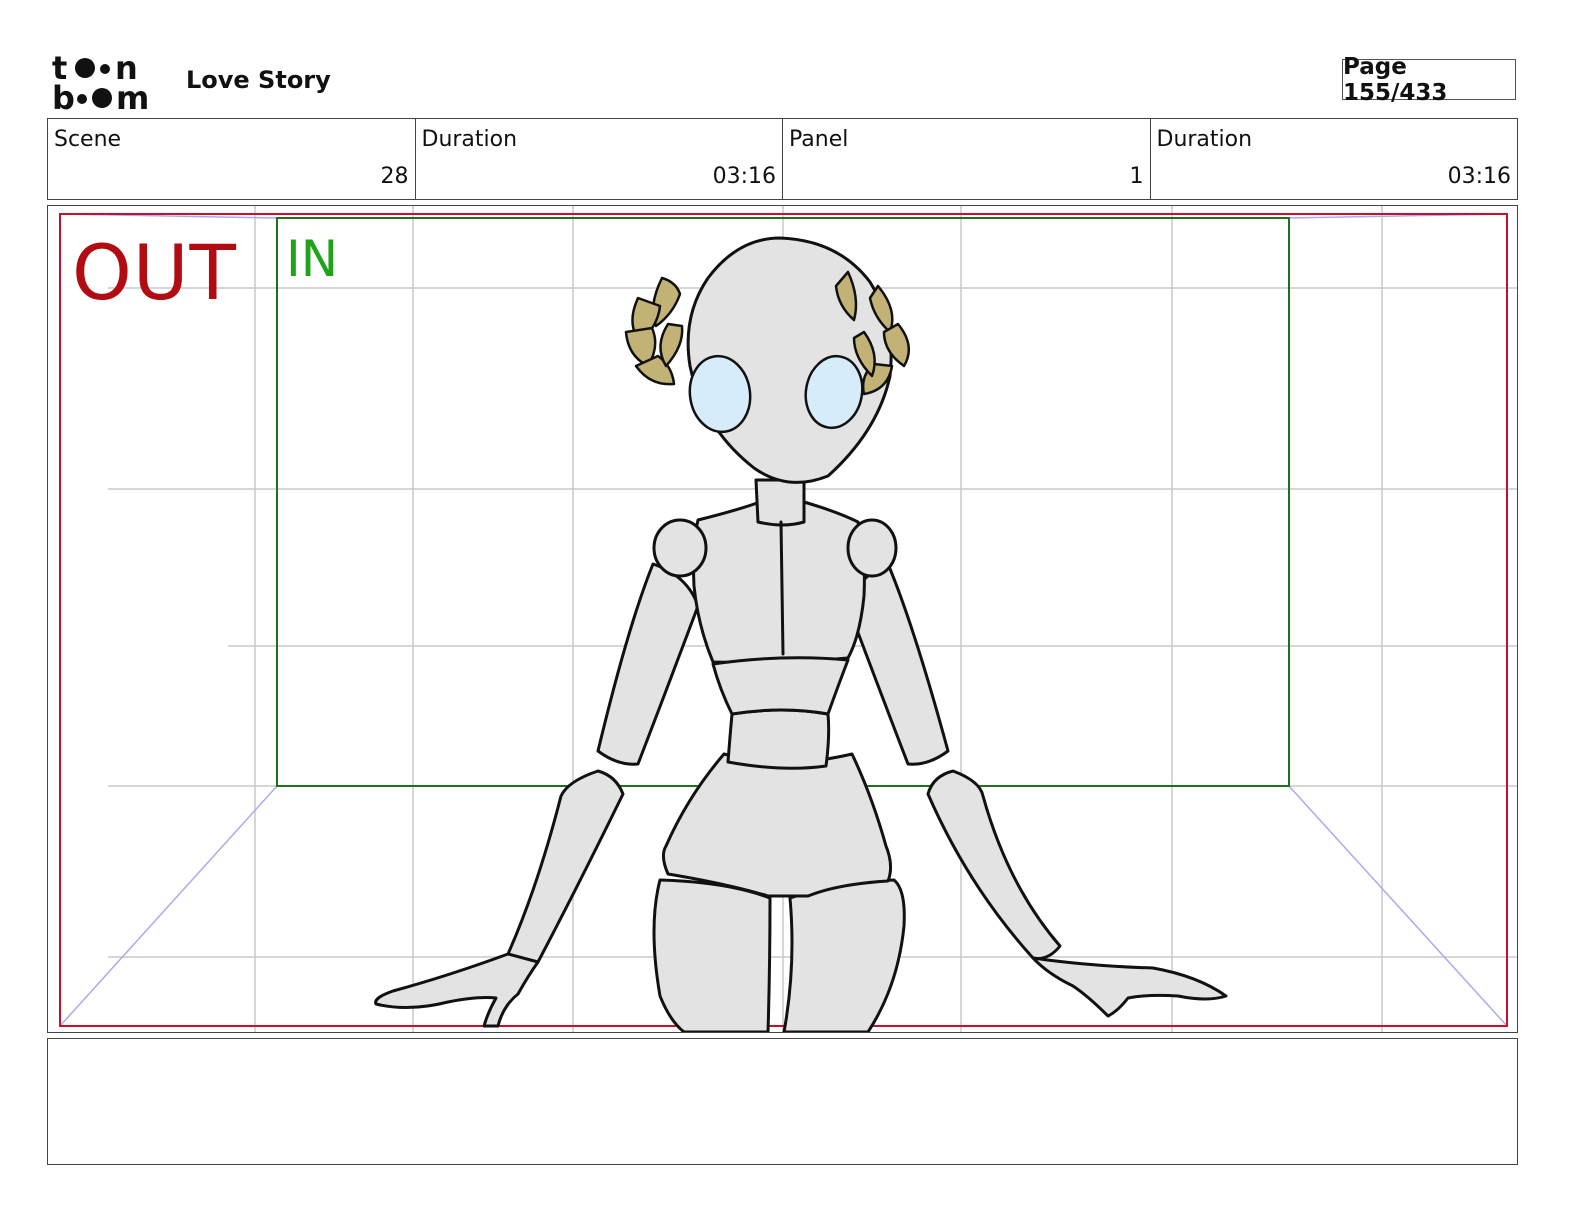 This screenshot has width=1584, height=1224. What do you see at coordinates (1479, 176) in the screenshot?
I see `panel-duration-value: 03:16` at bounding box center [1479, 176].